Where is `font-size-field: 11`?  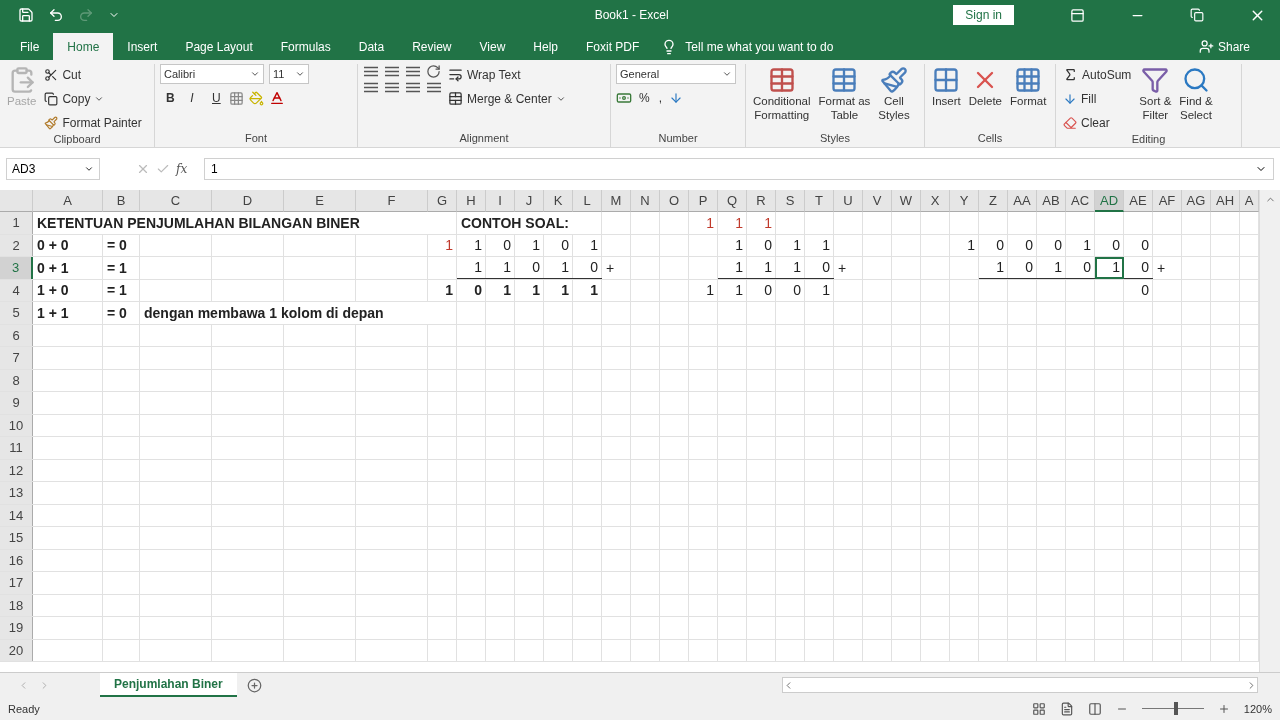 font-size-field: 11 is located at coordinates (289, 74).